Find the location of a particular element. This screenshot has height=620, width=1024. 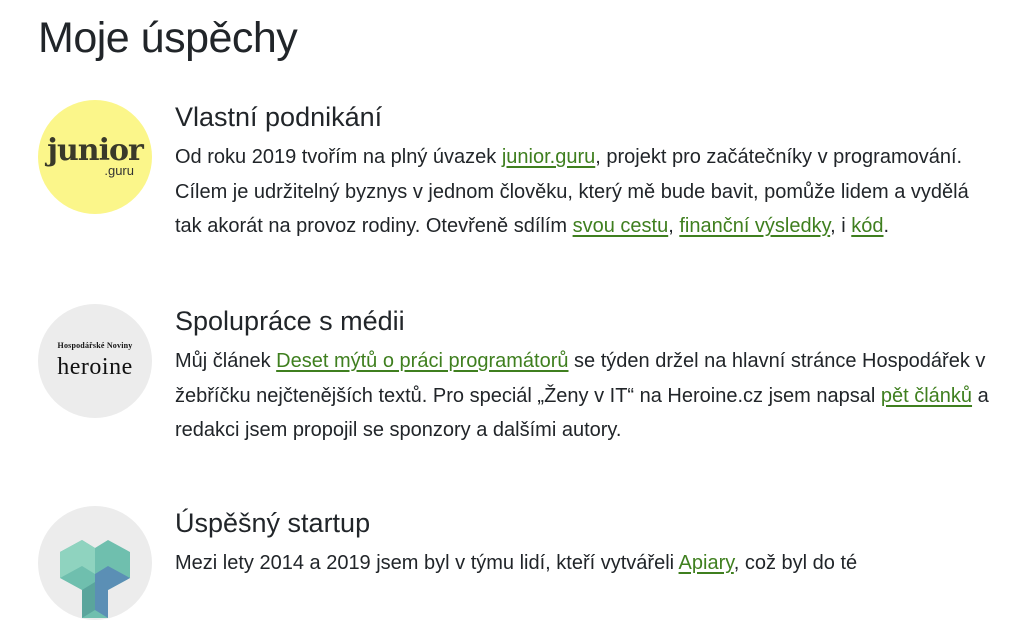

link-svou-cestu: svou cestu is located at coordinates (621, 226).